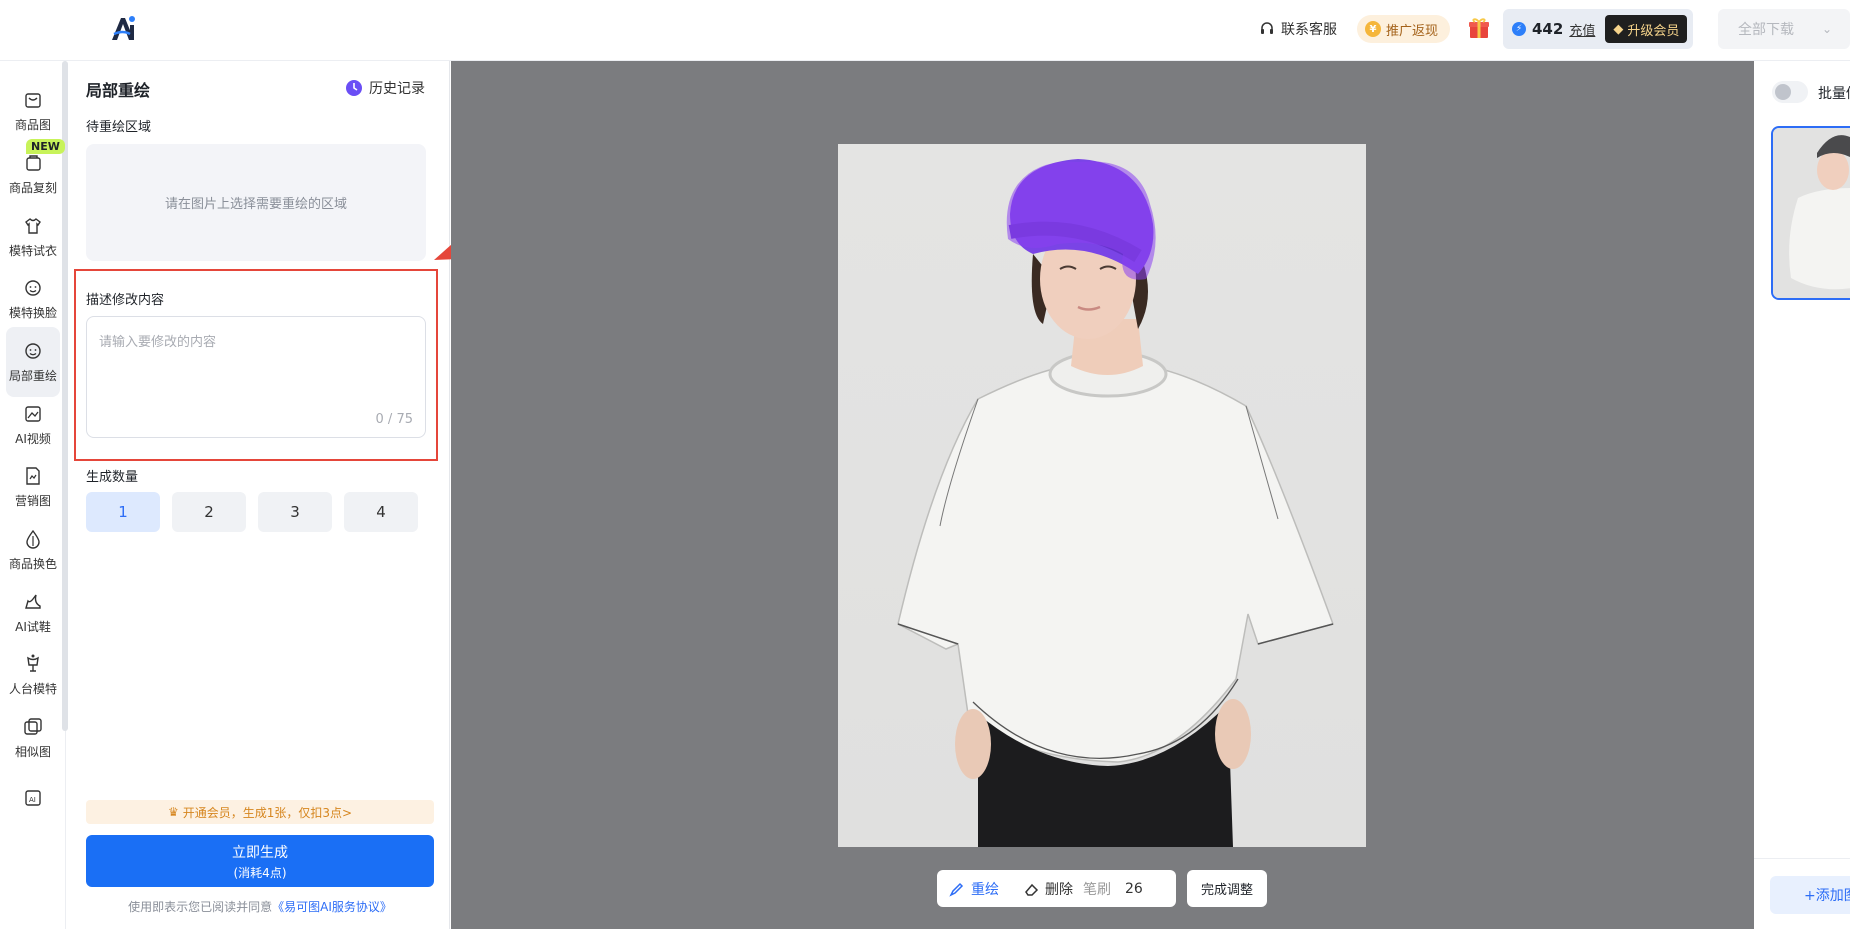  I want to click on upgrade-vip-button: ◆ 升级会员, so click(1646, 29).